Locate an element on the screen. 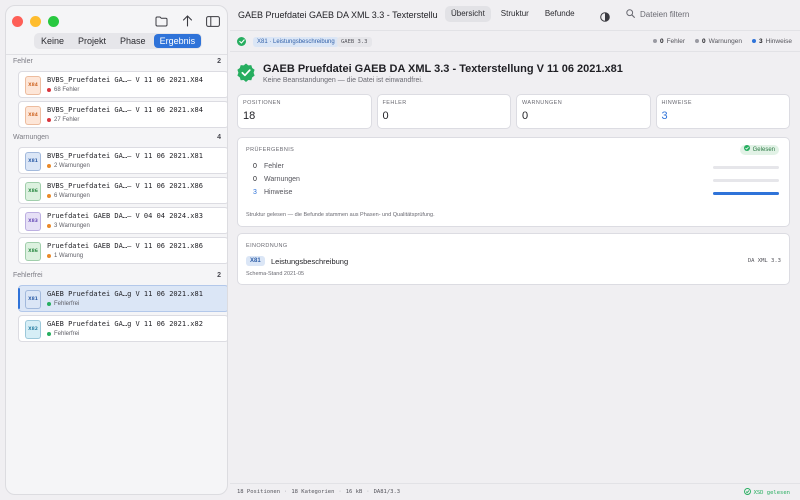 The width and height of the screenshot is (800, 500). file-name: BVBS_Pruefdatei GA…– V 11 06 2021.x84 is located at coordinates (125, 110).